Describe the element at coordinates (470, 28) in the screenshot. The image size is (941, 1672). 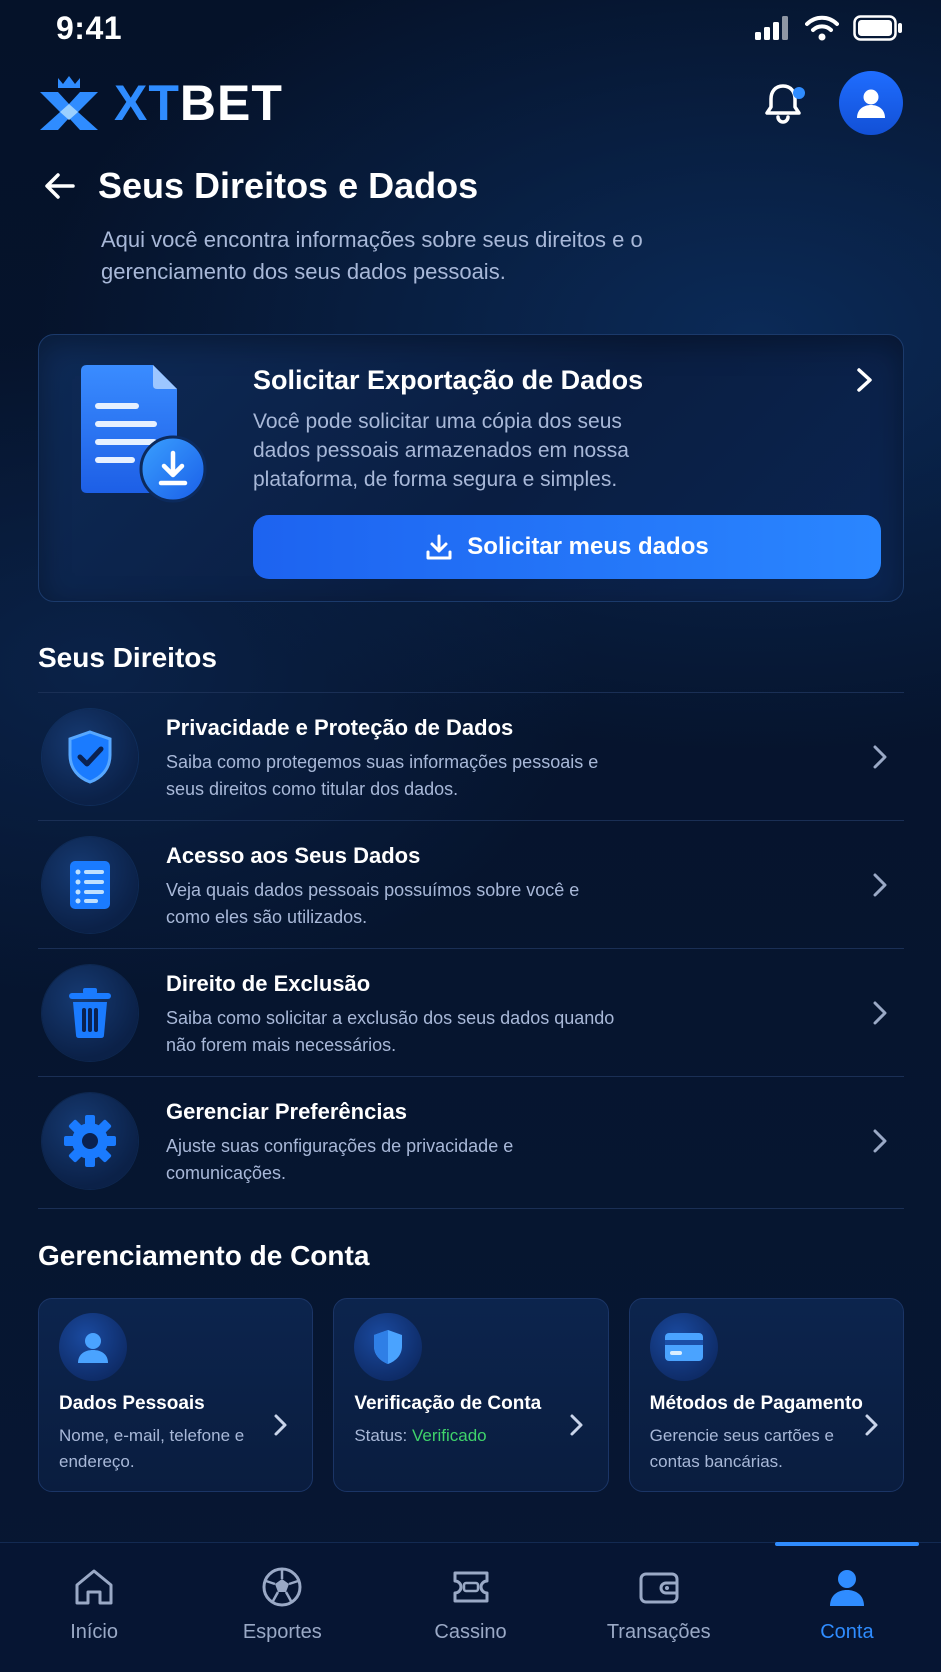
I see `status-bar: 9:41` at that location.